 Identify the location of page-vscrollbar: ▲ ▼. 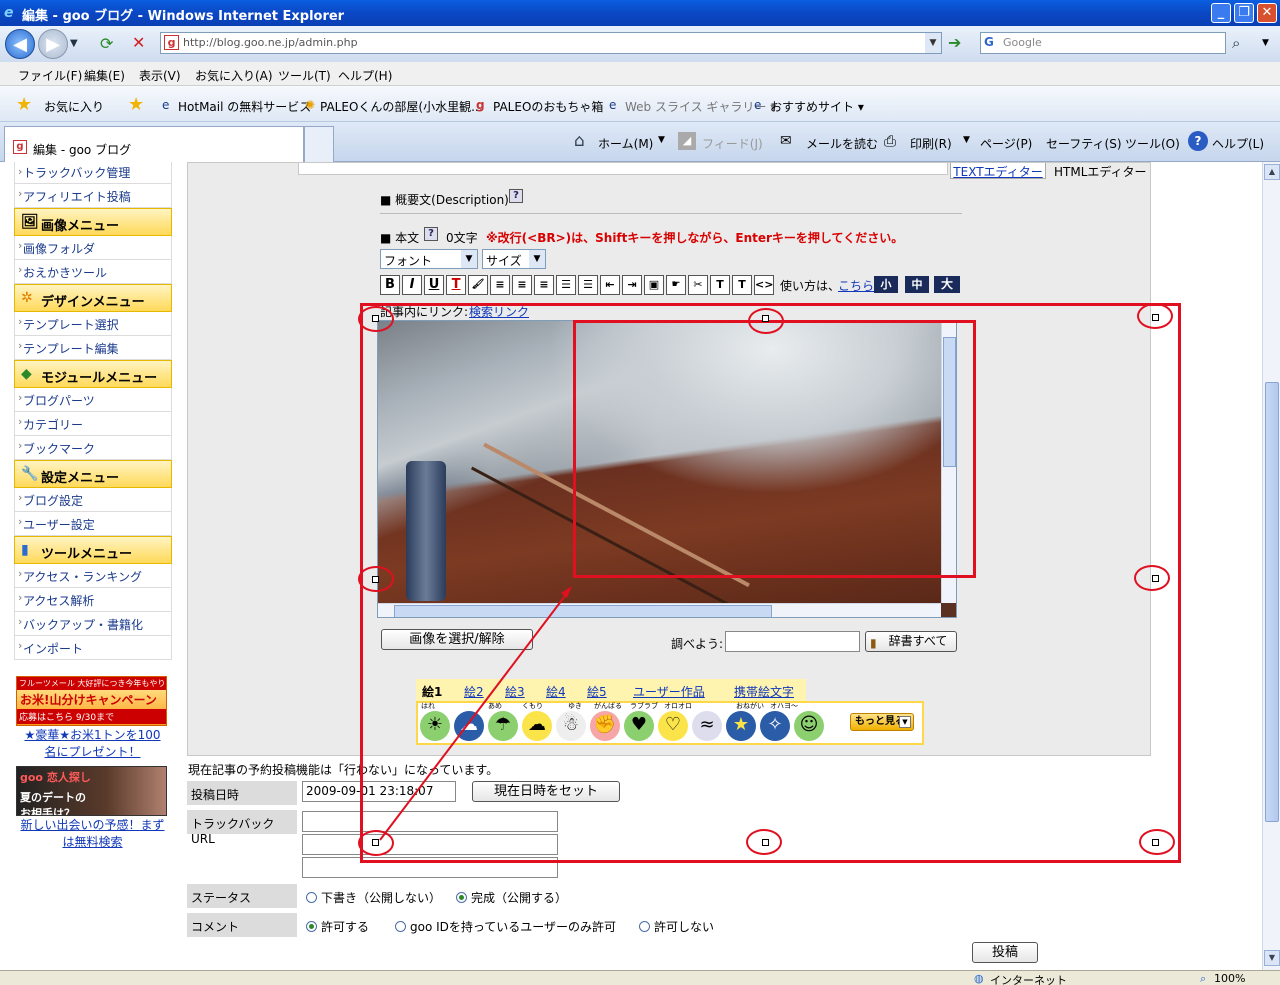
(1271, 566).